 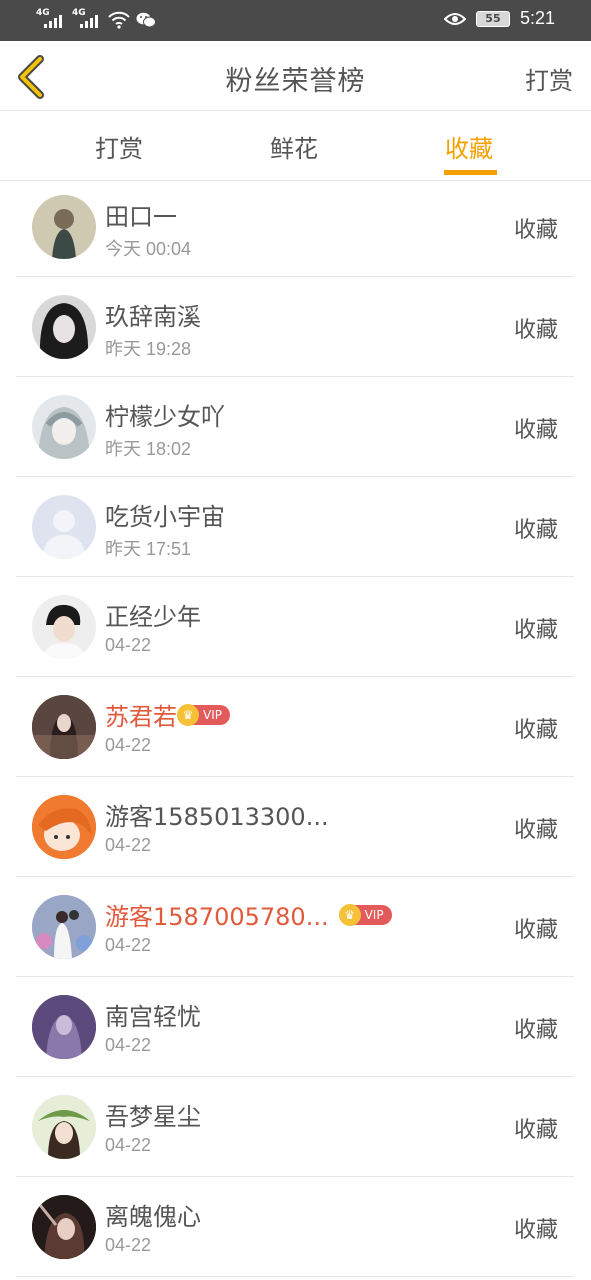 What do you see at coordinates (295, 81) in the screenshot?
I see `page-title: 粉丝荣誉榜` at bounding box center [295, 81].